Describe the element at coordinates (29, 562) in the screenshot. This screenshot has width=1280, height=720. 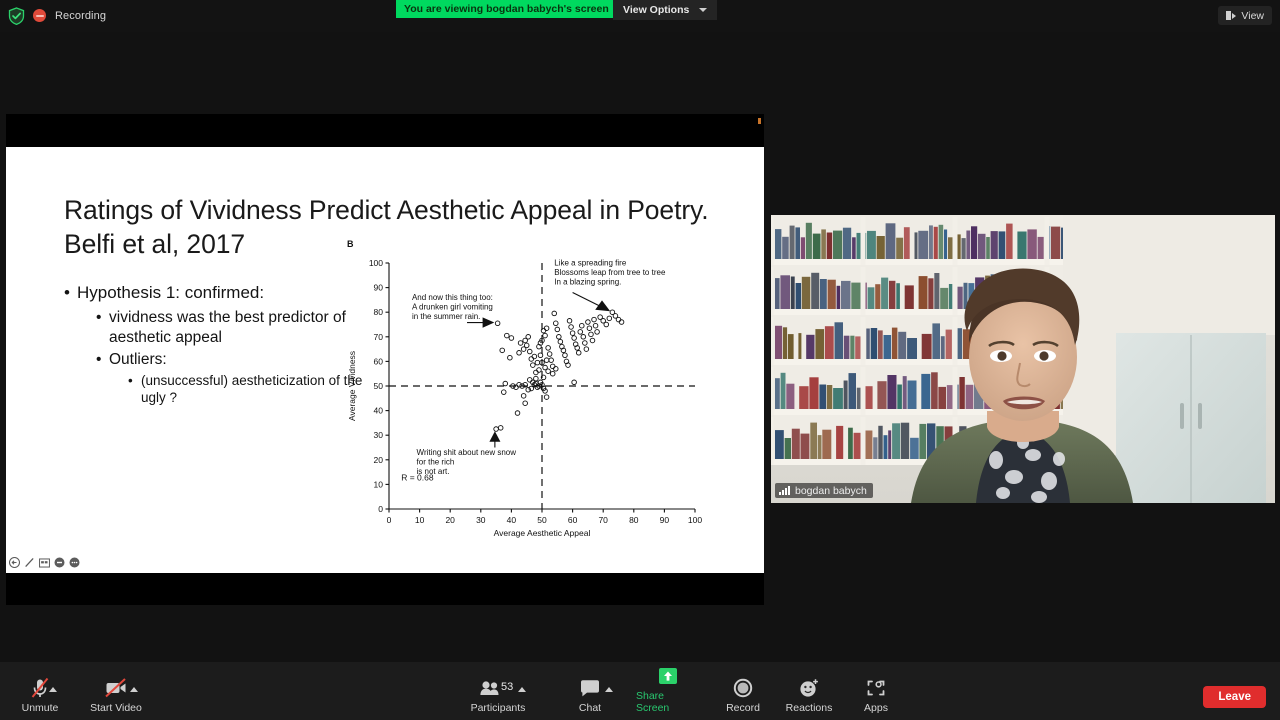
I see `pen-icon` at that location.